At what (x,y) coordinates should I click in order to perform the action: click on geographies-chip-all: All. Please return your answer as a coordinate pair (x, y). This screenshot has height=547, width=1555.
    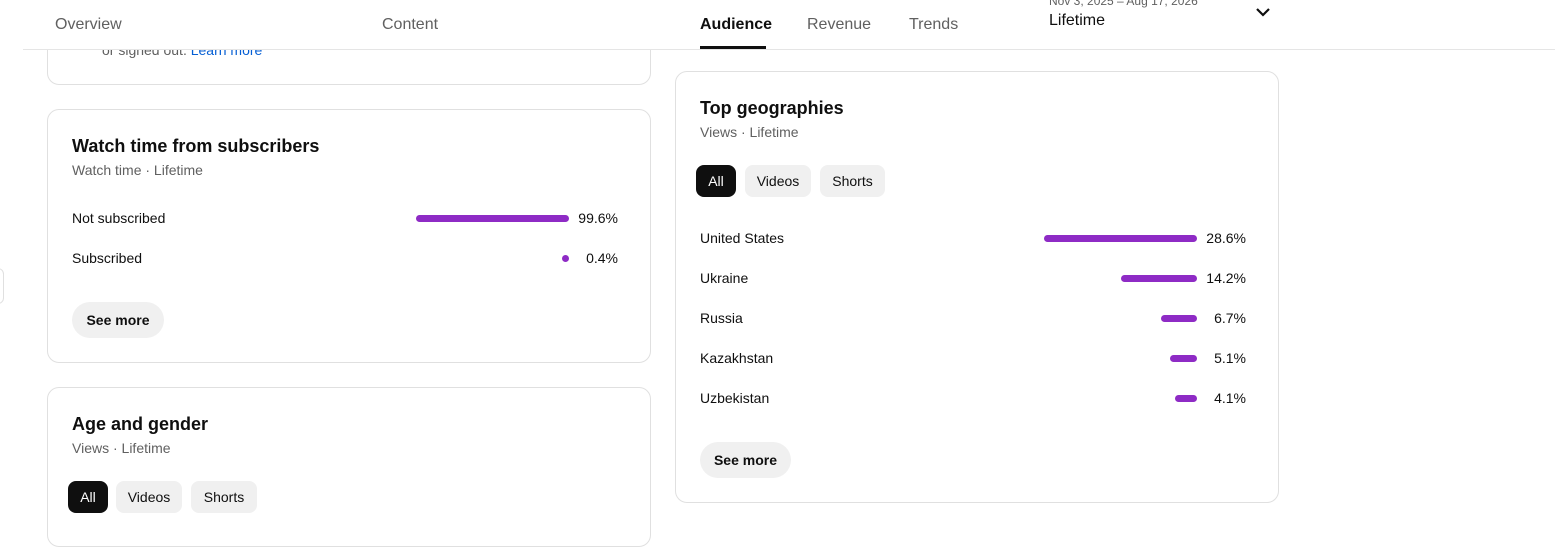
    Looking at the image, I should click on (716, 181).